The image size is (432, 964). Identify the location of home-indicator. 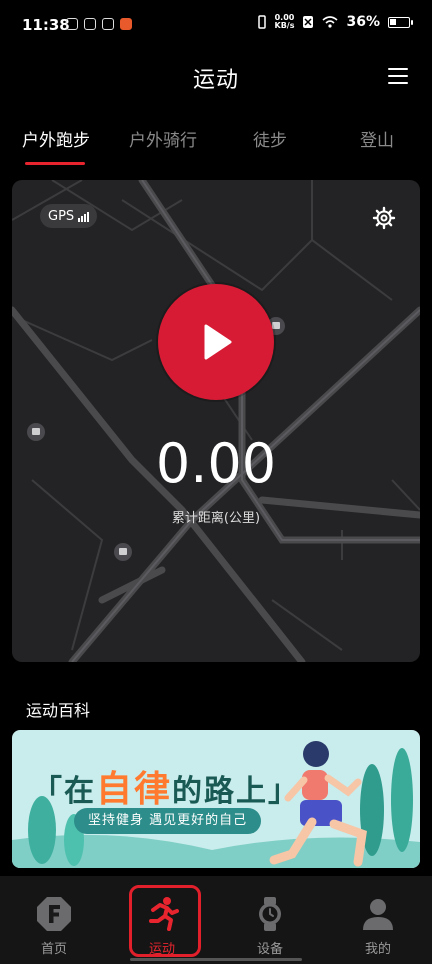
(216, 959).